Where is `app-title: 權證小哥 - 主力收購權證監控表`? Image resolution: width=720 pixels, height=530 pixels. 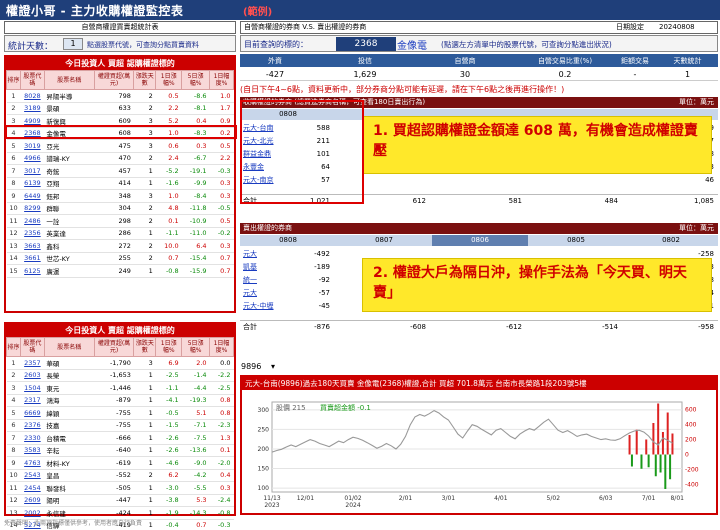 app-title: 權證小哥 - 主力收購權證監控表 is located at coordinates (95, 11).